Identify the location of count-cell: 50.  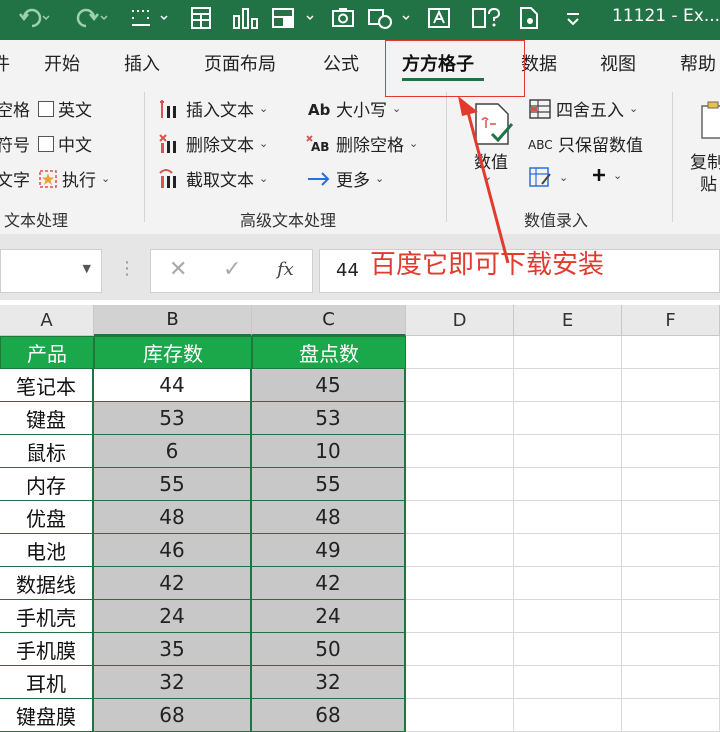
(329, 649).